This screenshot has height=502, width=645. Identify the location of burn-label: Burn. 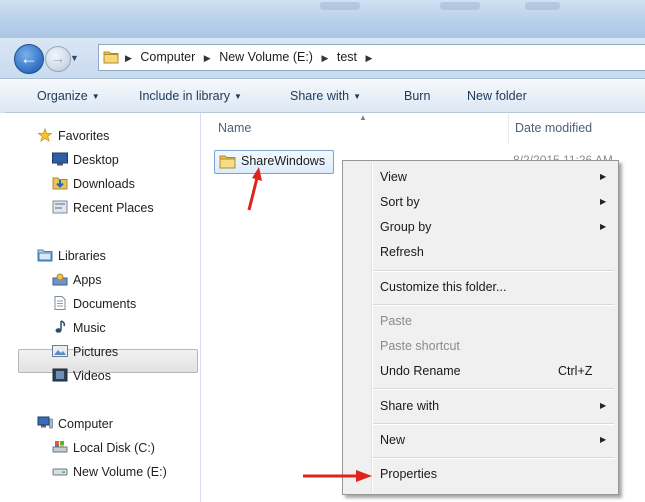
(417, 96).